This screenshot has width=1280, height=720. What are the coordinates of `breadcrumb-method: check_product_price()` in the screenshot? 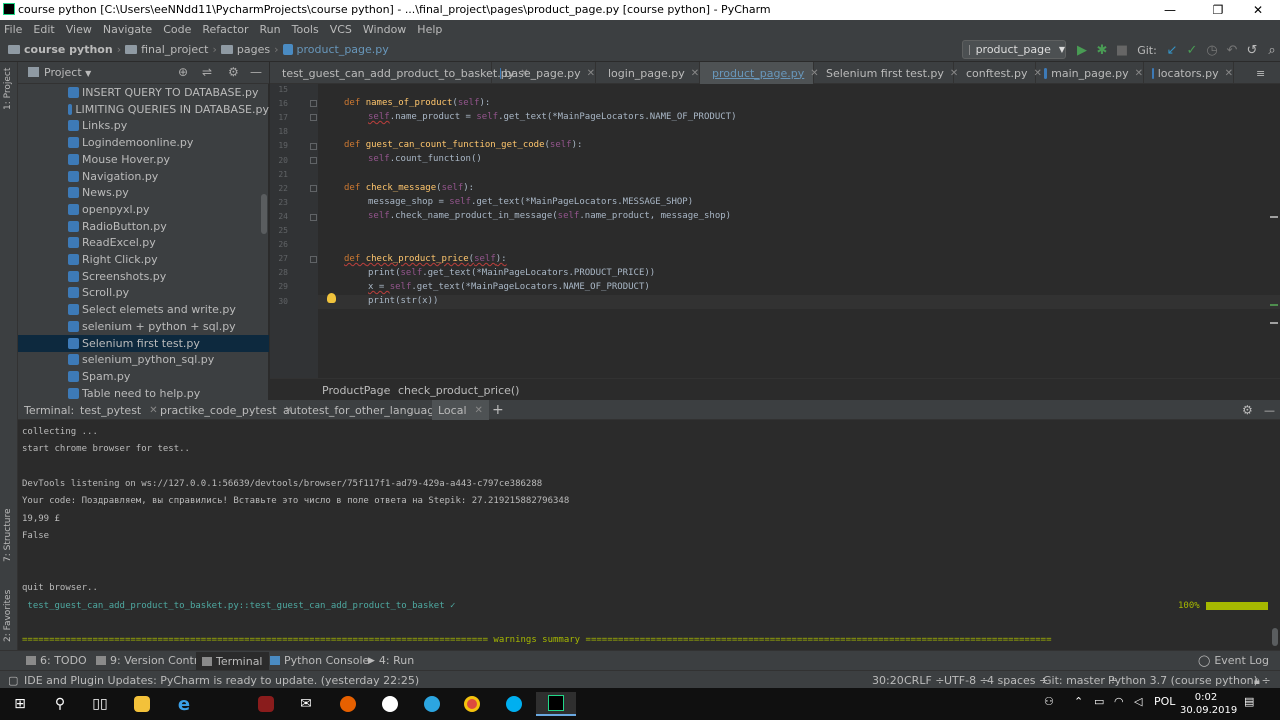 It's located at (458, 390).